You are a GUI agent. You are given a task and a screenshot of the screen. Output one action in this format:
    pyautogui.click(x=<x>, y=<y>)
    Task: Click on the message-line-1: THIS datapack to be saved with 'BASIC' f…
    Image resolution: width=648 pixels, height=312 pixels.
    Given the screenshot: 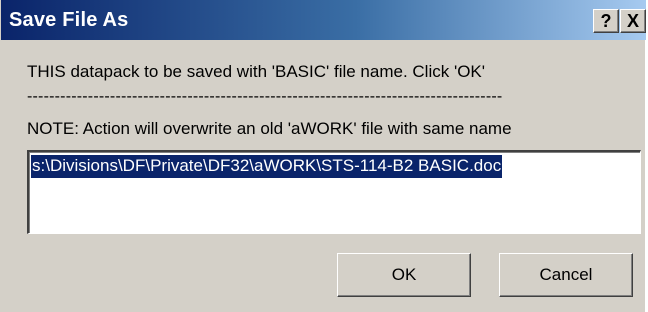 What is the action you would take?
    pyautogui.click(x=256, y=71)
    